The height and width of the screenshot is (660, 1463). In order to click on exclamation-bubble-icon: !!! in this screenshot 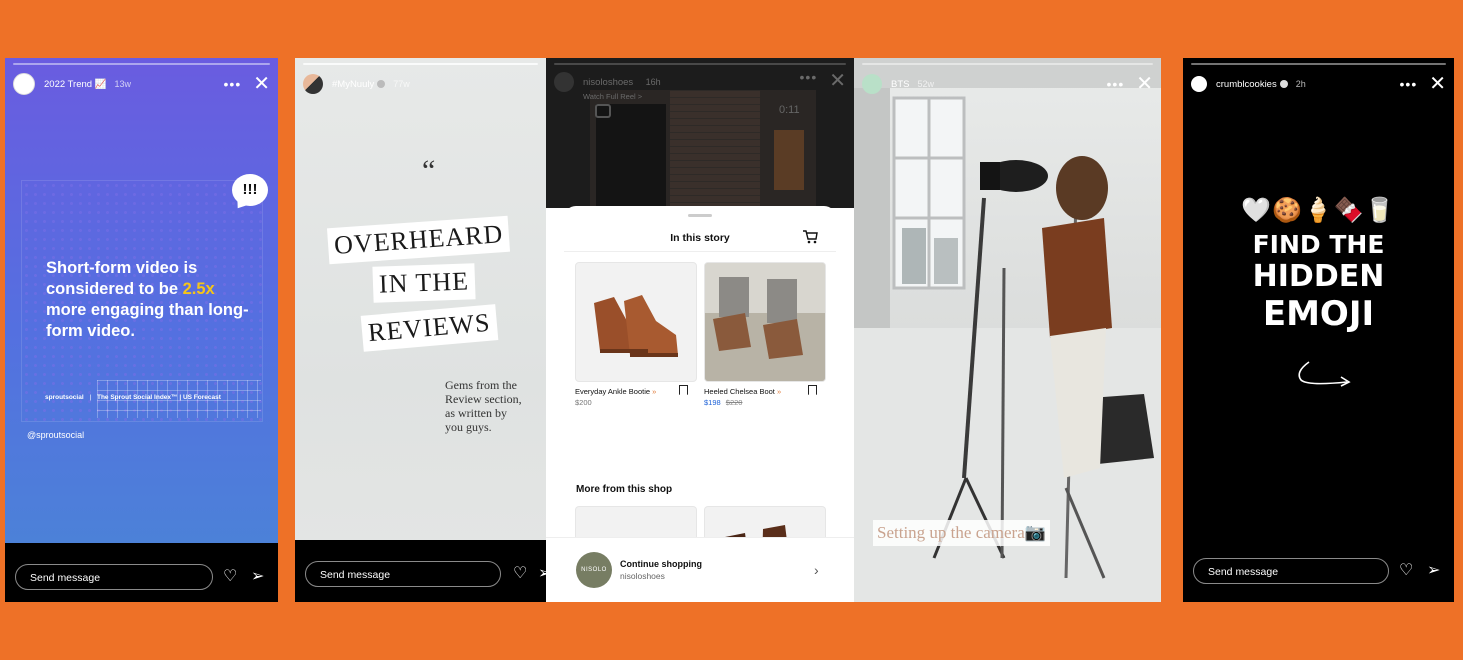, I will do `click(250, 193)`.